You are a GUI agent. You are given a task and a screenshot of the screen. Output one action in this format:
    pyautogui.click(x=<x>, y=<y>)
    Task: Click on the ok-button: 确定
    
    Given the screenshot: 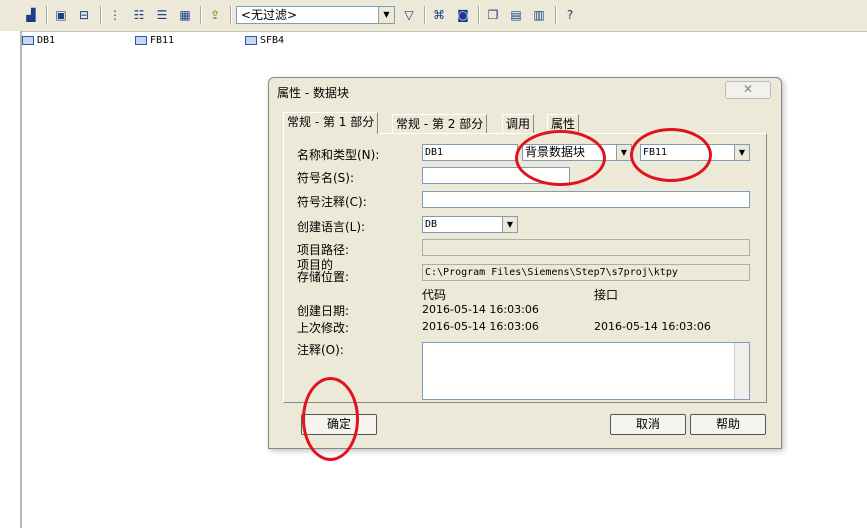 What is the action you would take?
    pyautogui.click(x=339, y=424)
    